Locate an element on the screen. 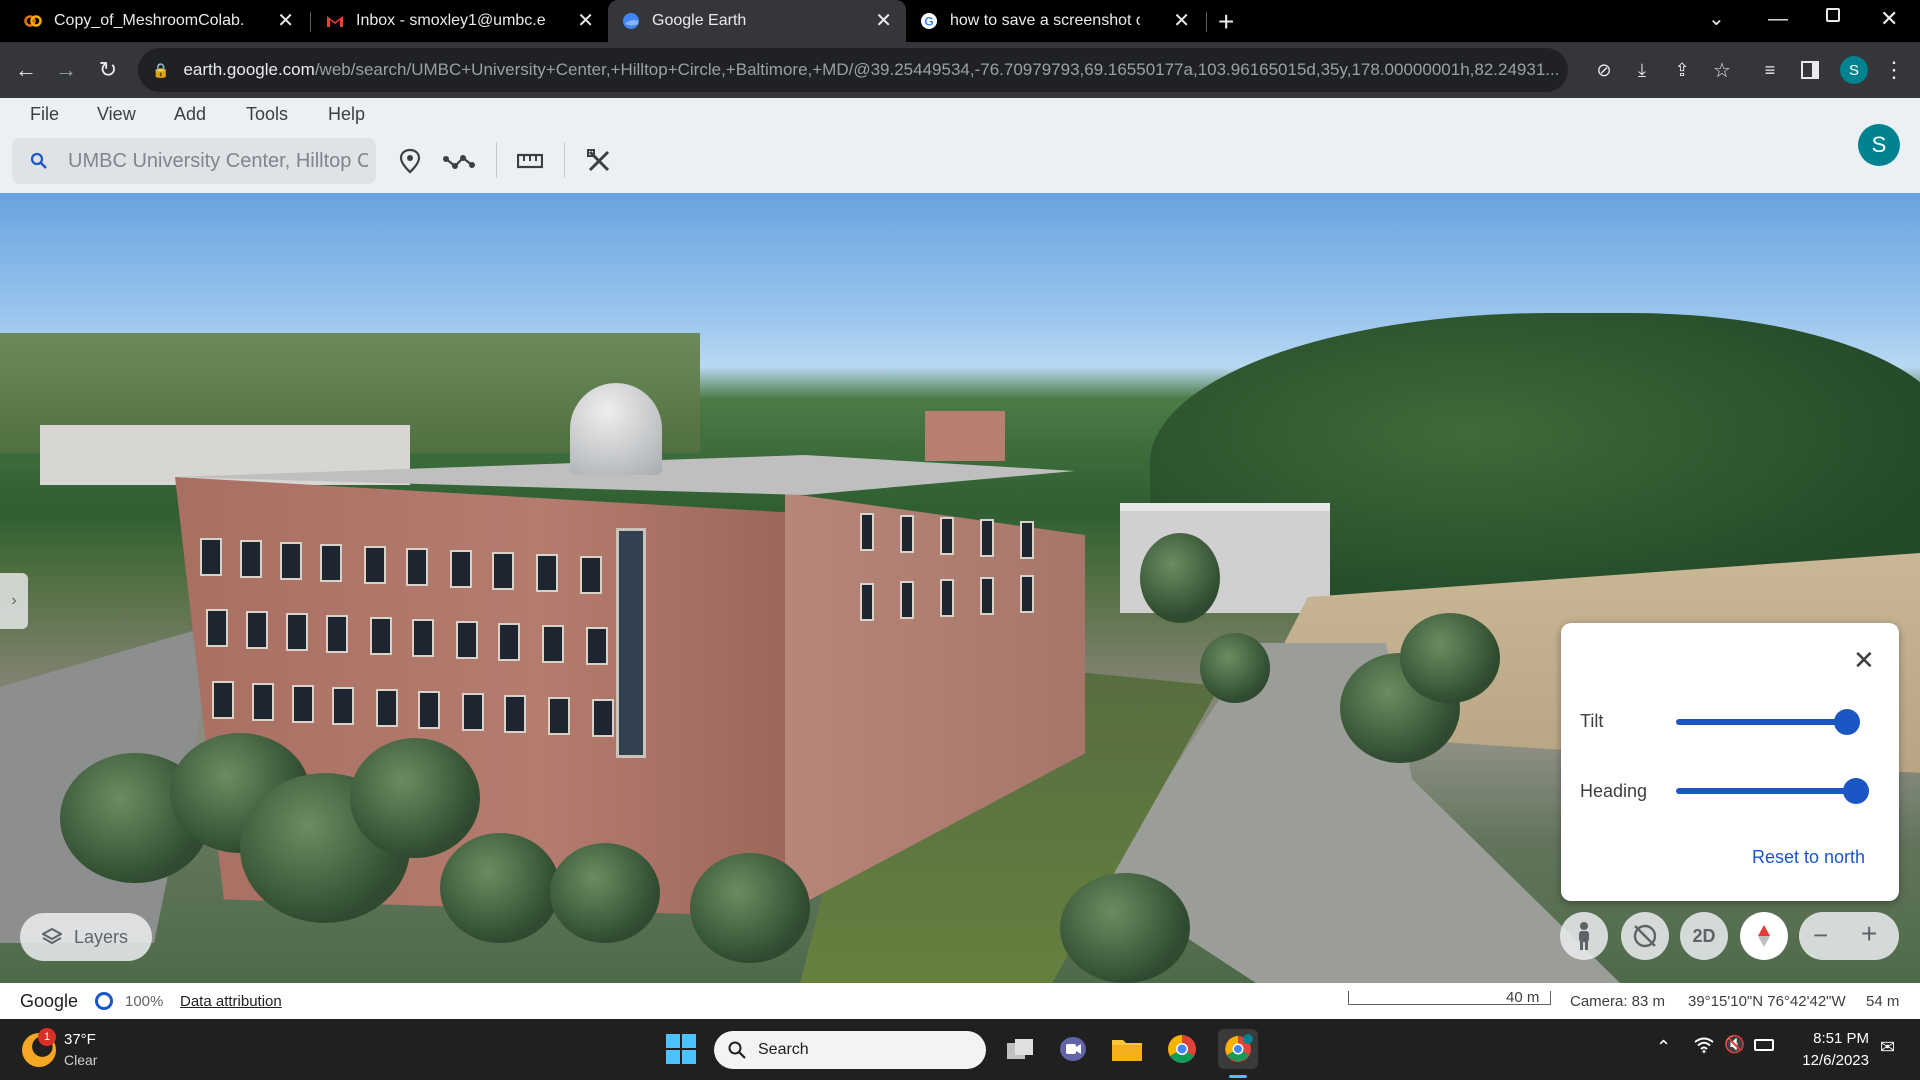 The image size is (1920, 1080). camera-altitude: Camera: 83 m is located at coordinates (1618, 1001).